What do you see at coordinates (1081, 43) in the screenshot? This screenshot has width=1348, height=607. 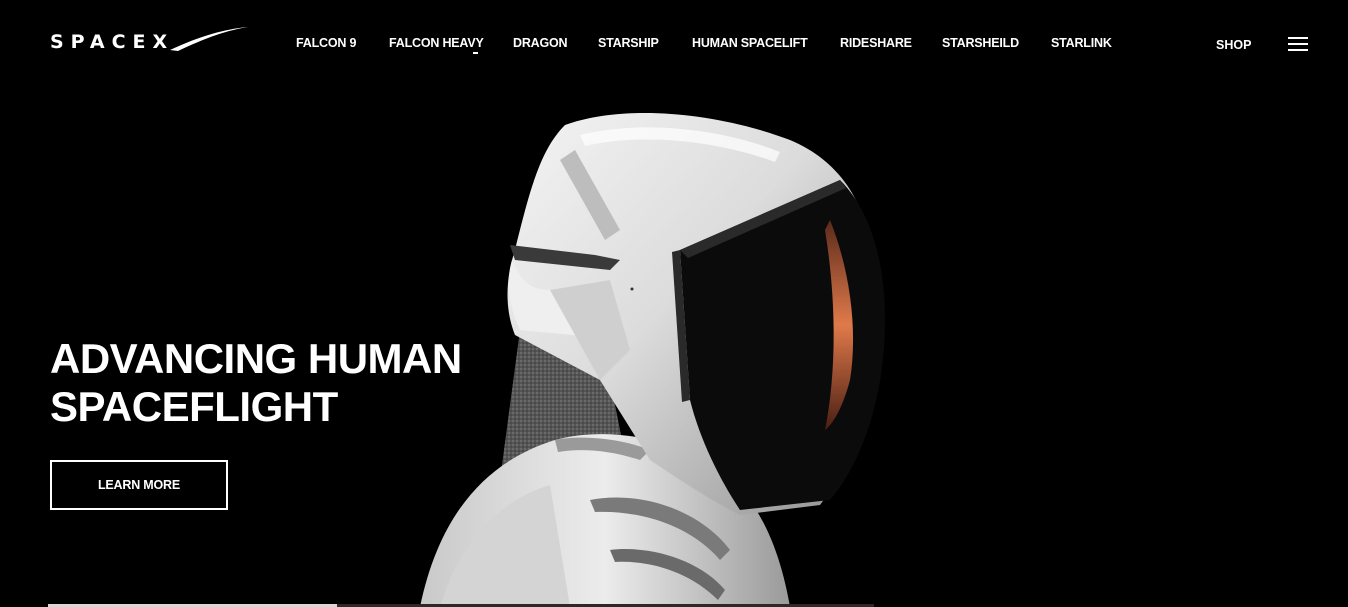 I see `nav-item-starlink: STARLINK` at bounding box center [1081, 43].